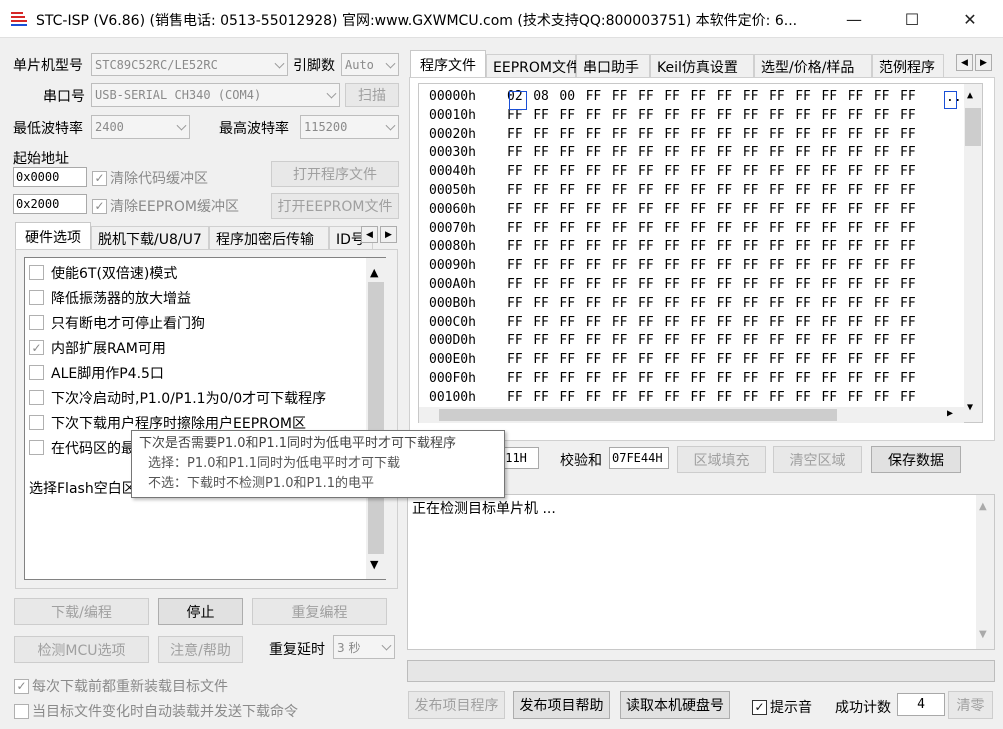 The width and height of the screenshot is (1003, 729). Describe the element at coordinates (50, 177) in the screenshot. I see `code-start-address-input: 0x0000` at that location.